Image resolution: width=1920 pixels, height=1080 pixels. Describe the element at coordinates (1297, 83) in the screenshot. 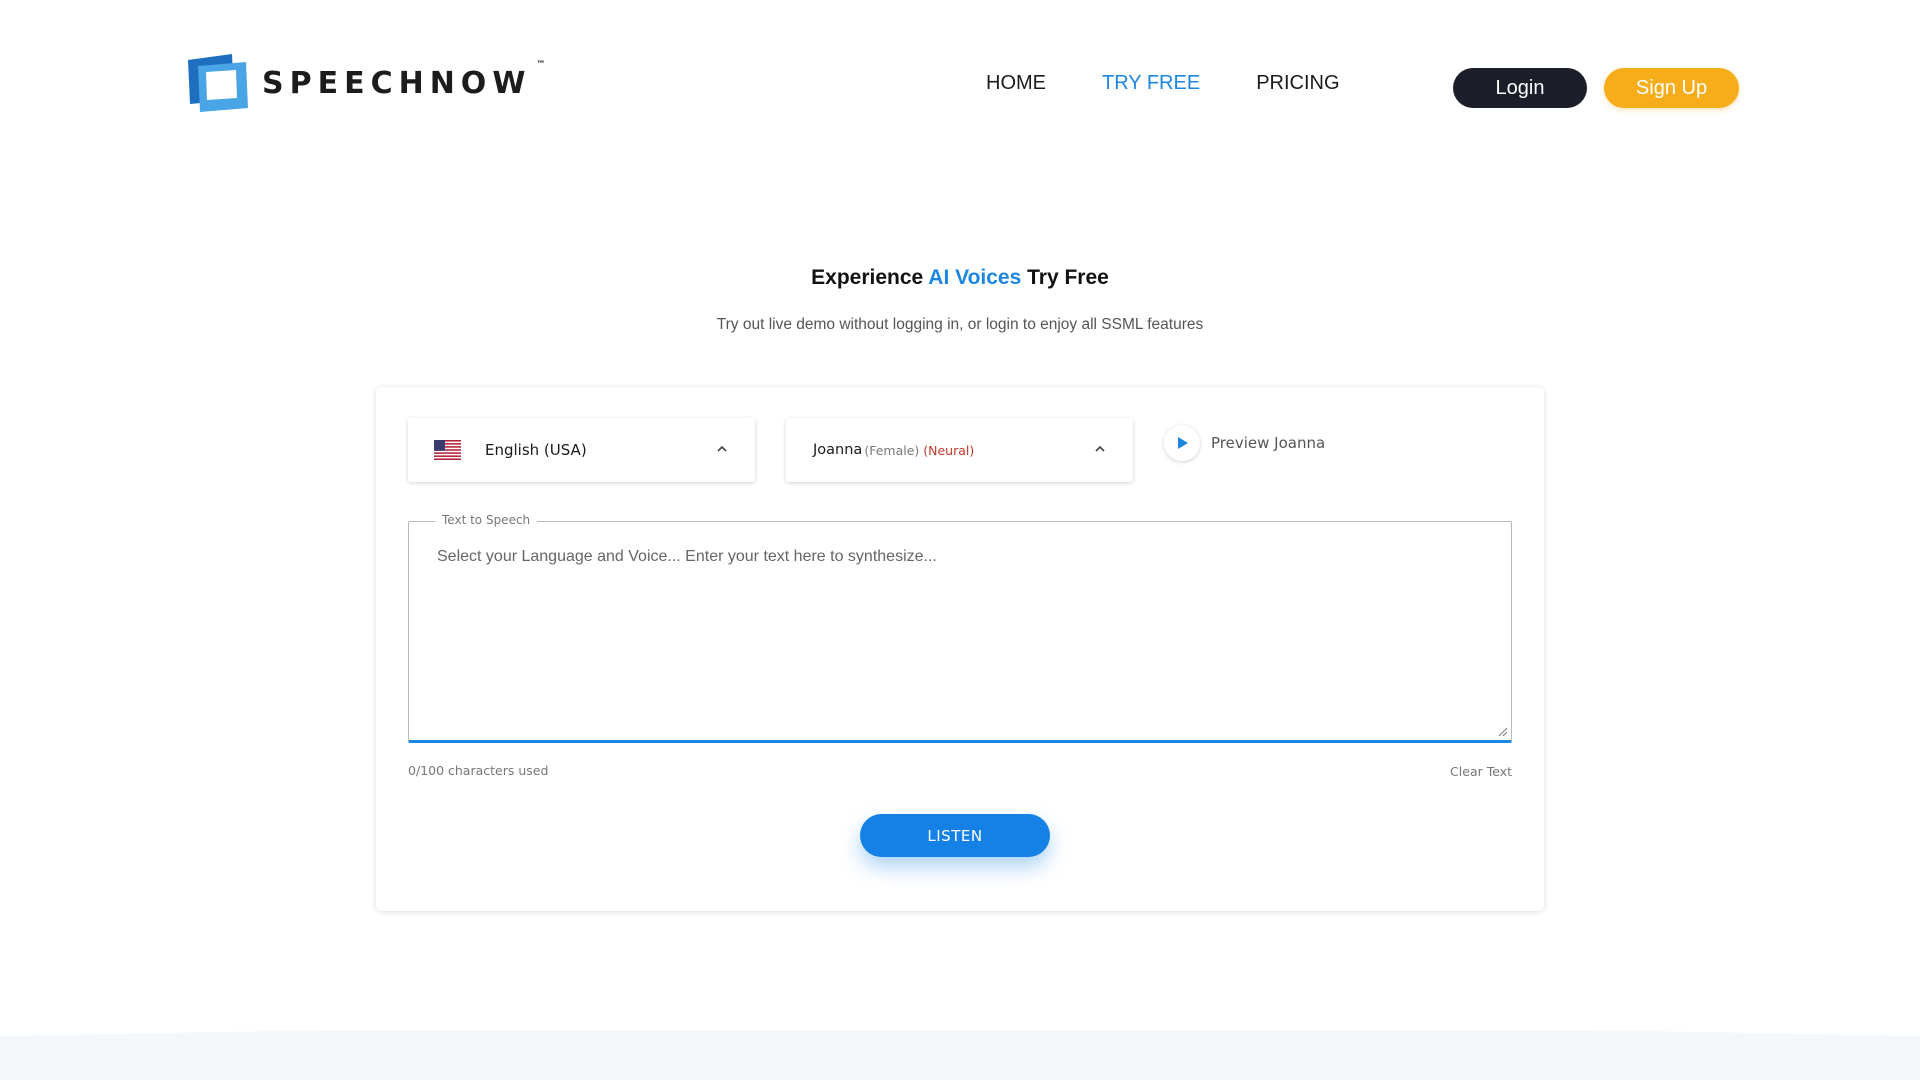

I see `nav-pricing-link: PRICING` at that location.